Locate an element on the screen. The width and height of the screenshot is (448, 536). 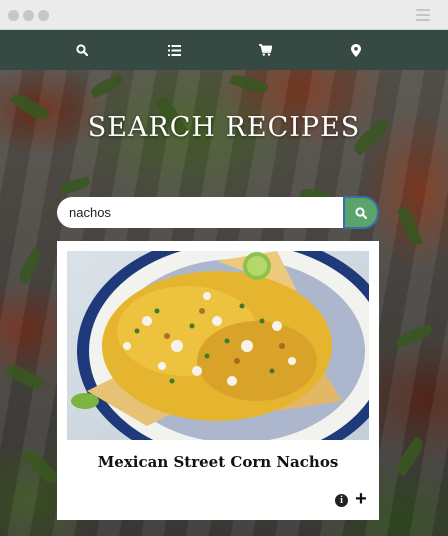
window-maximize-button is located at coordinates (43, 15).